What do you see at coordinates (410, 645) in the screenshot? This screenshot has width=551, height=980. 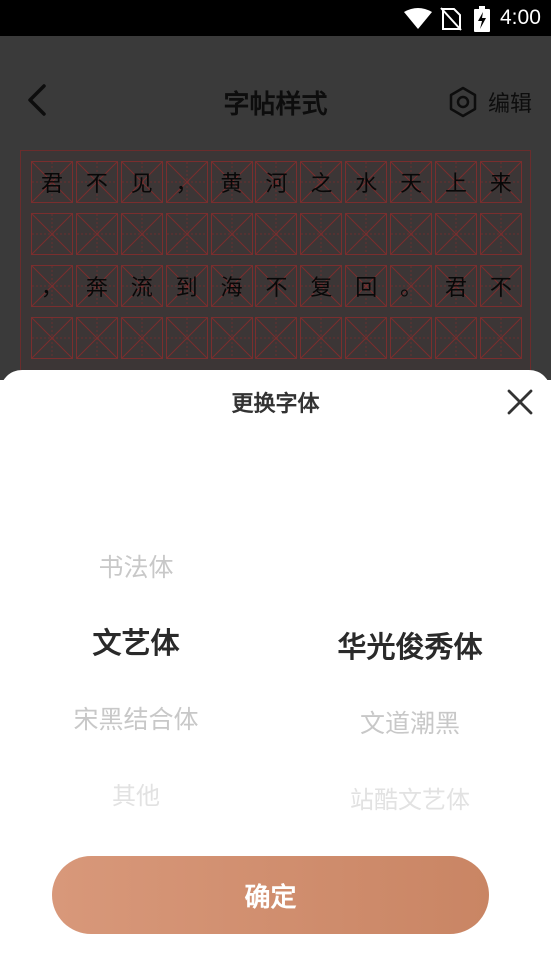 I see `font-option-selected: 华光俊秀体` at bounding box center [410, 645].